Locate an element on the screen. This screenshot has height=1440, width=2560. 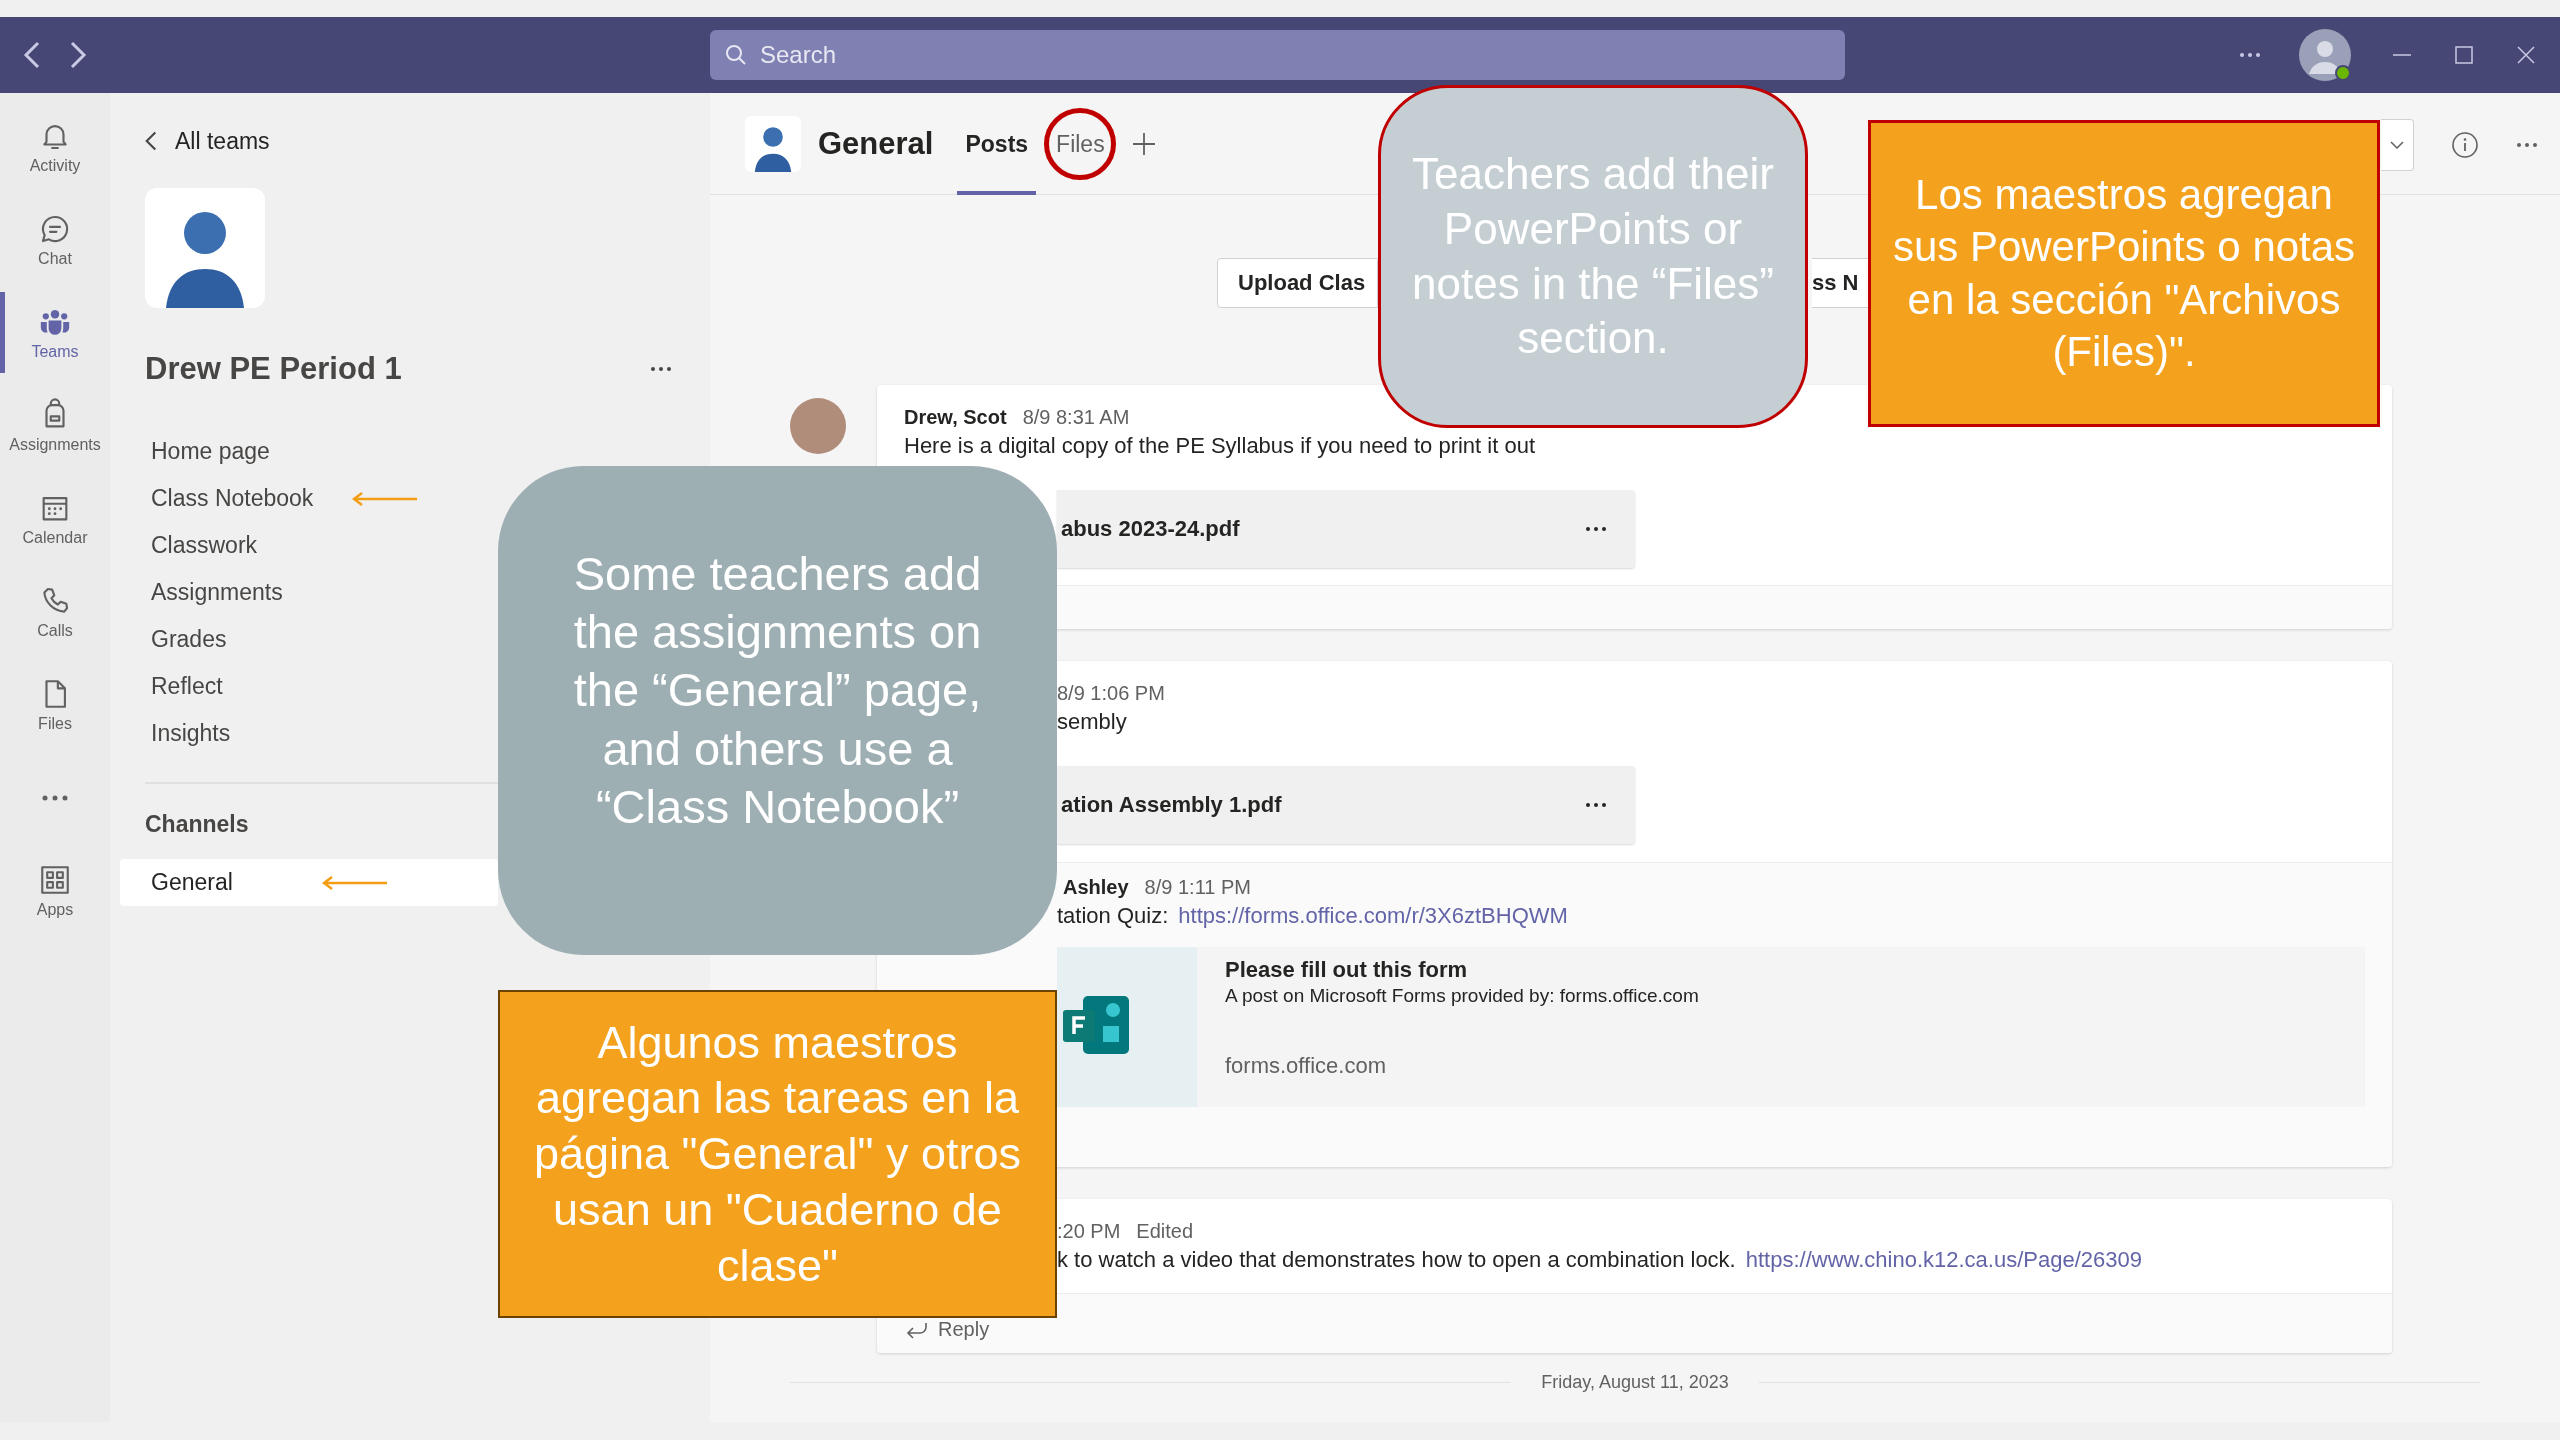
rail-item: Files is located at coordinates (55, 704).